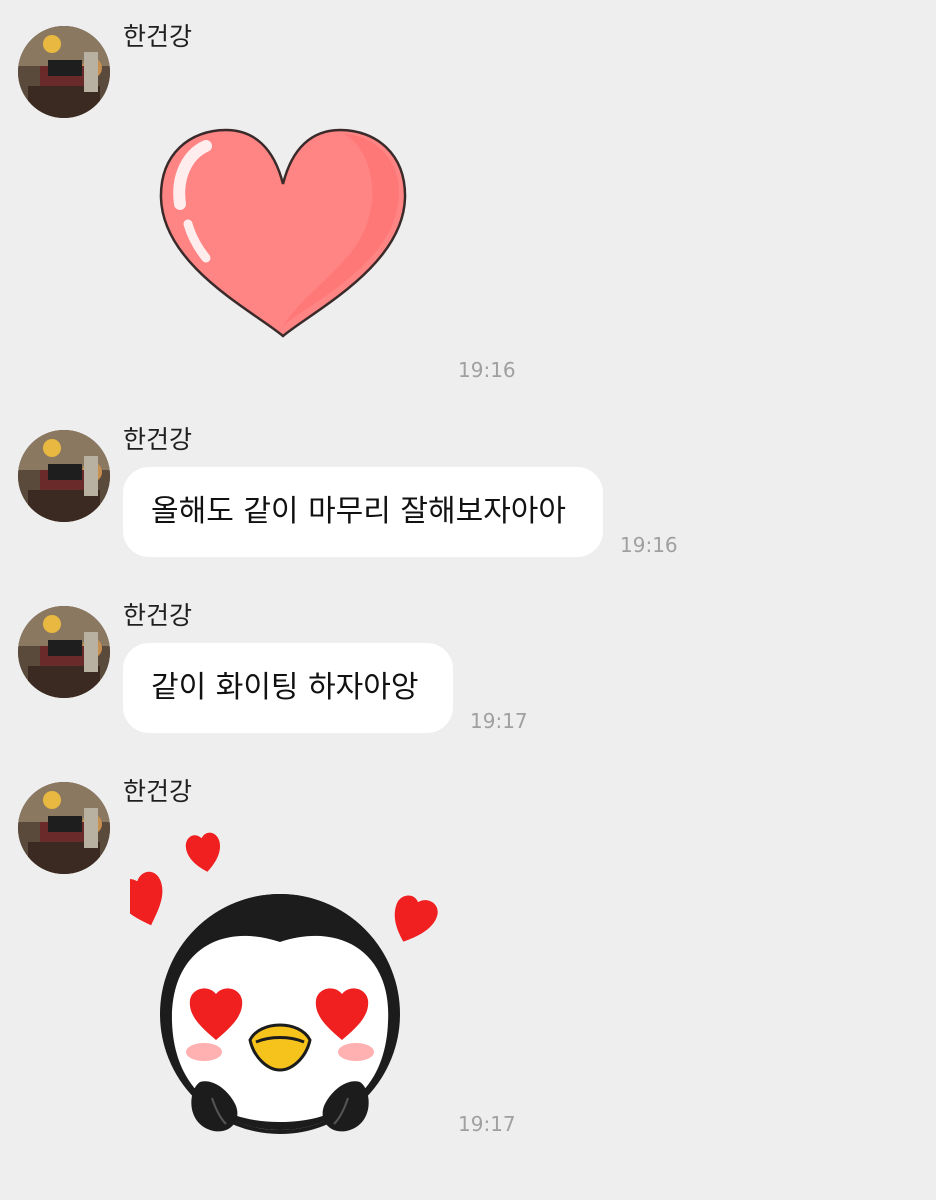 The image size is (936, 1200). I want to click on heart-sticker, so click(283, 233).